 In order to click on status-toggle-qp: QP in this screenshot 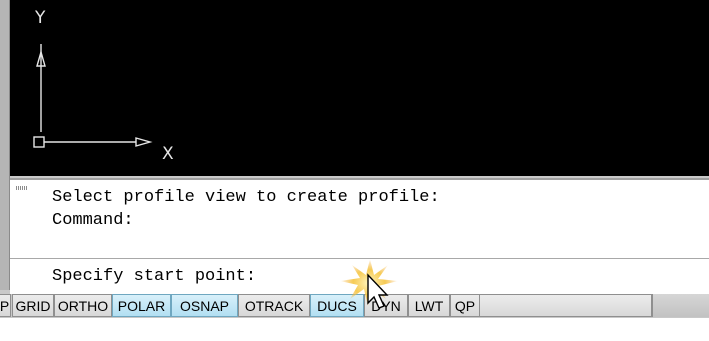, I will do `click(465, 305)`.